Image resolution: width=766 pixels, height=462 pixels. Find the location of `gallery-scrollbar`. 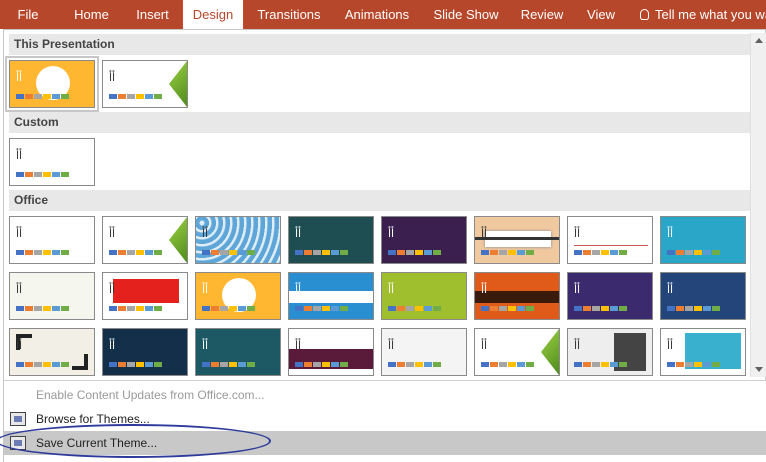

gallery-scrollbar is located at coordinates (758, 205).